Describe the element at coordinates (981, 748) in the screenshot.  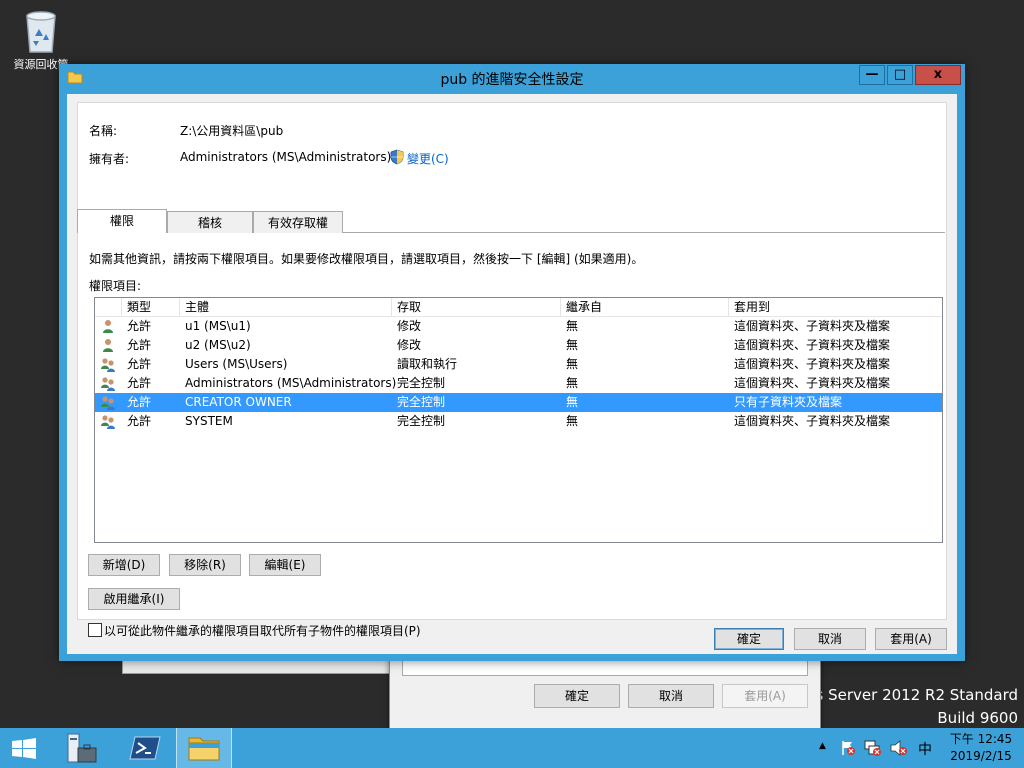
I see `taskbar-clock: 下午 12:45 2019/2/15` at that location.